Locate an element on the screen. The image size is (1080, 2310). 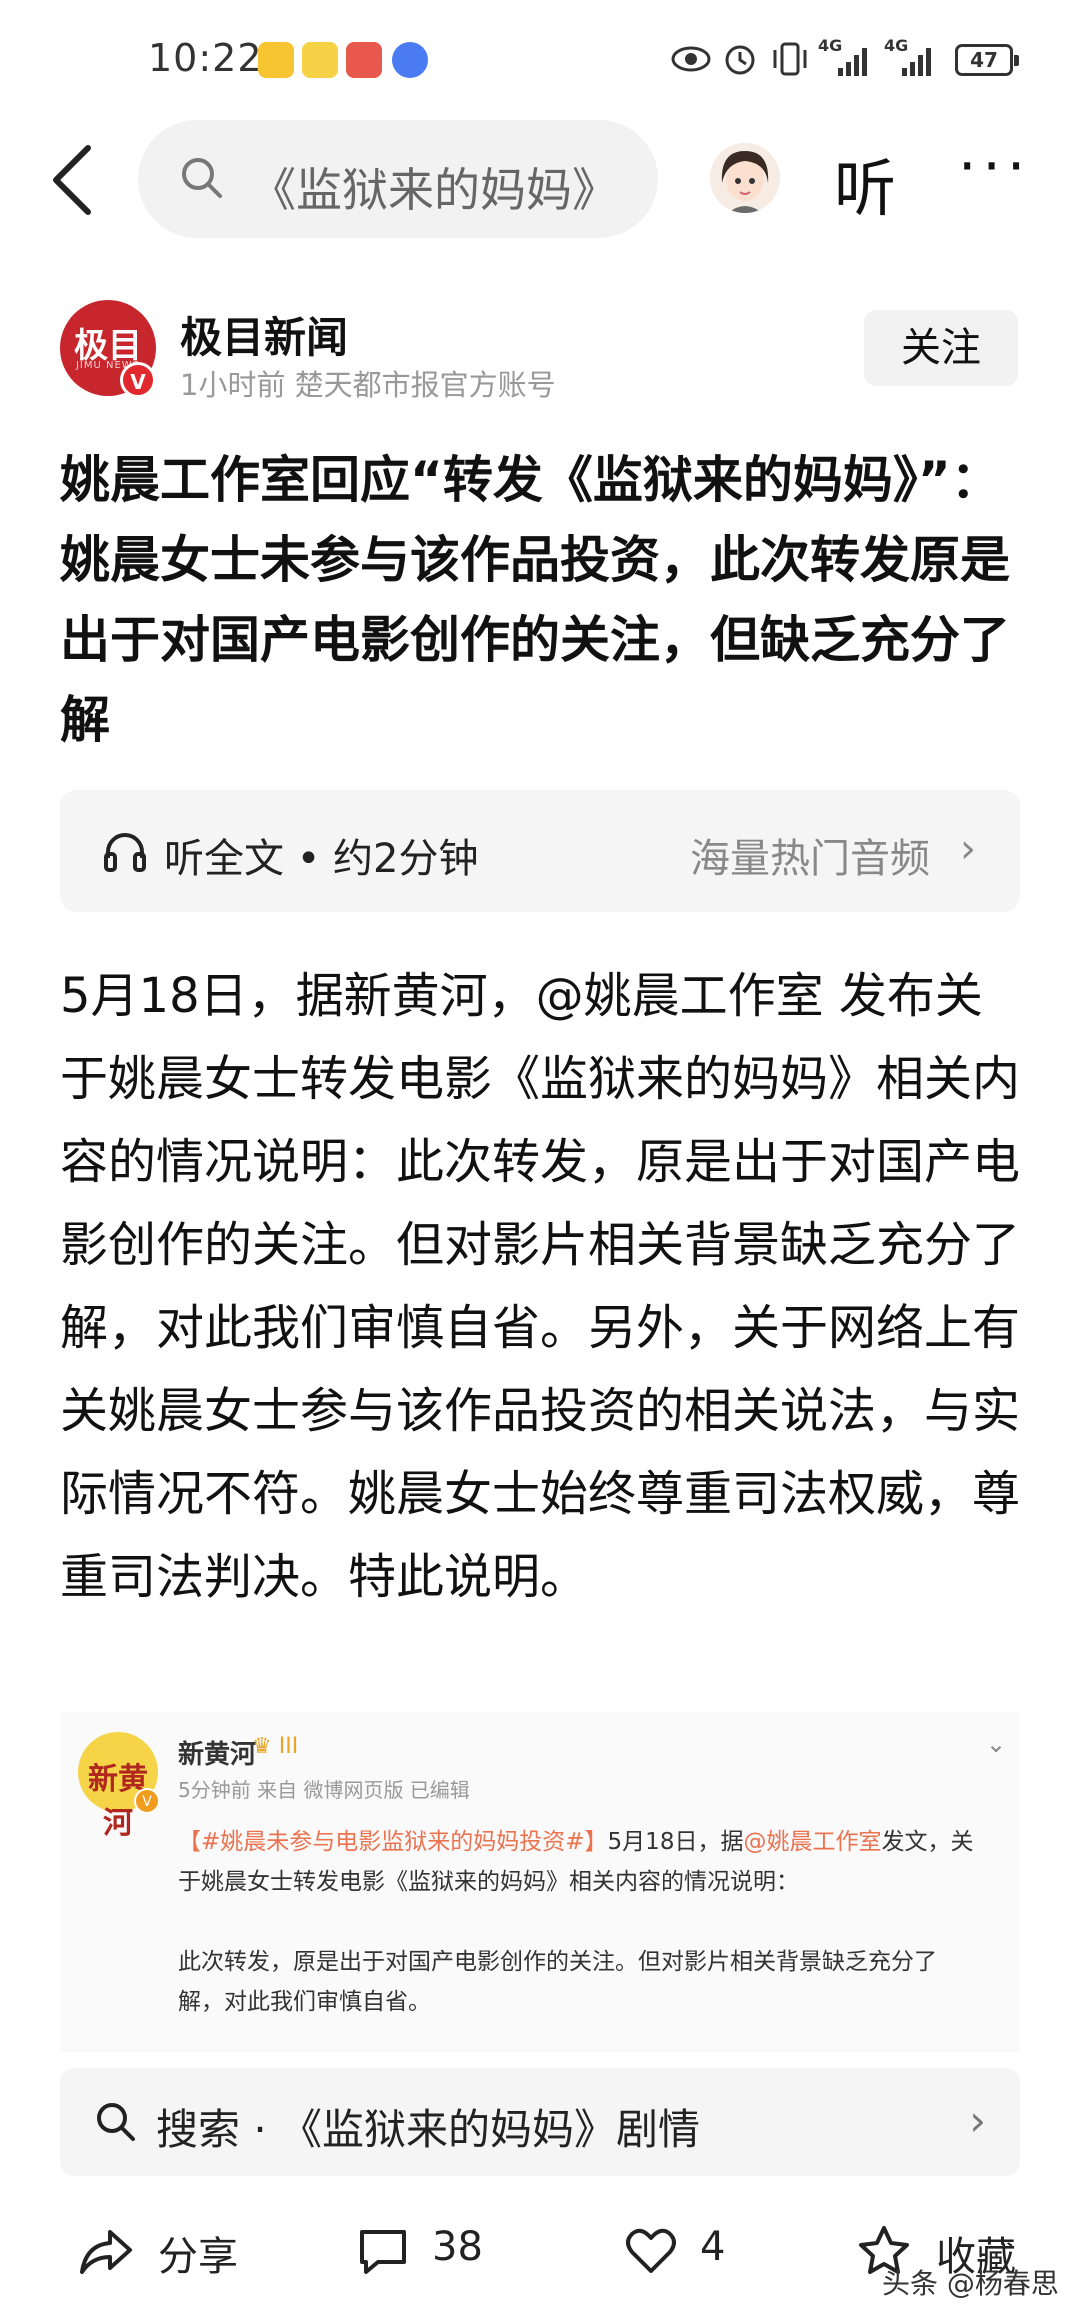
share-icon is located at coordinates (106, 2252).